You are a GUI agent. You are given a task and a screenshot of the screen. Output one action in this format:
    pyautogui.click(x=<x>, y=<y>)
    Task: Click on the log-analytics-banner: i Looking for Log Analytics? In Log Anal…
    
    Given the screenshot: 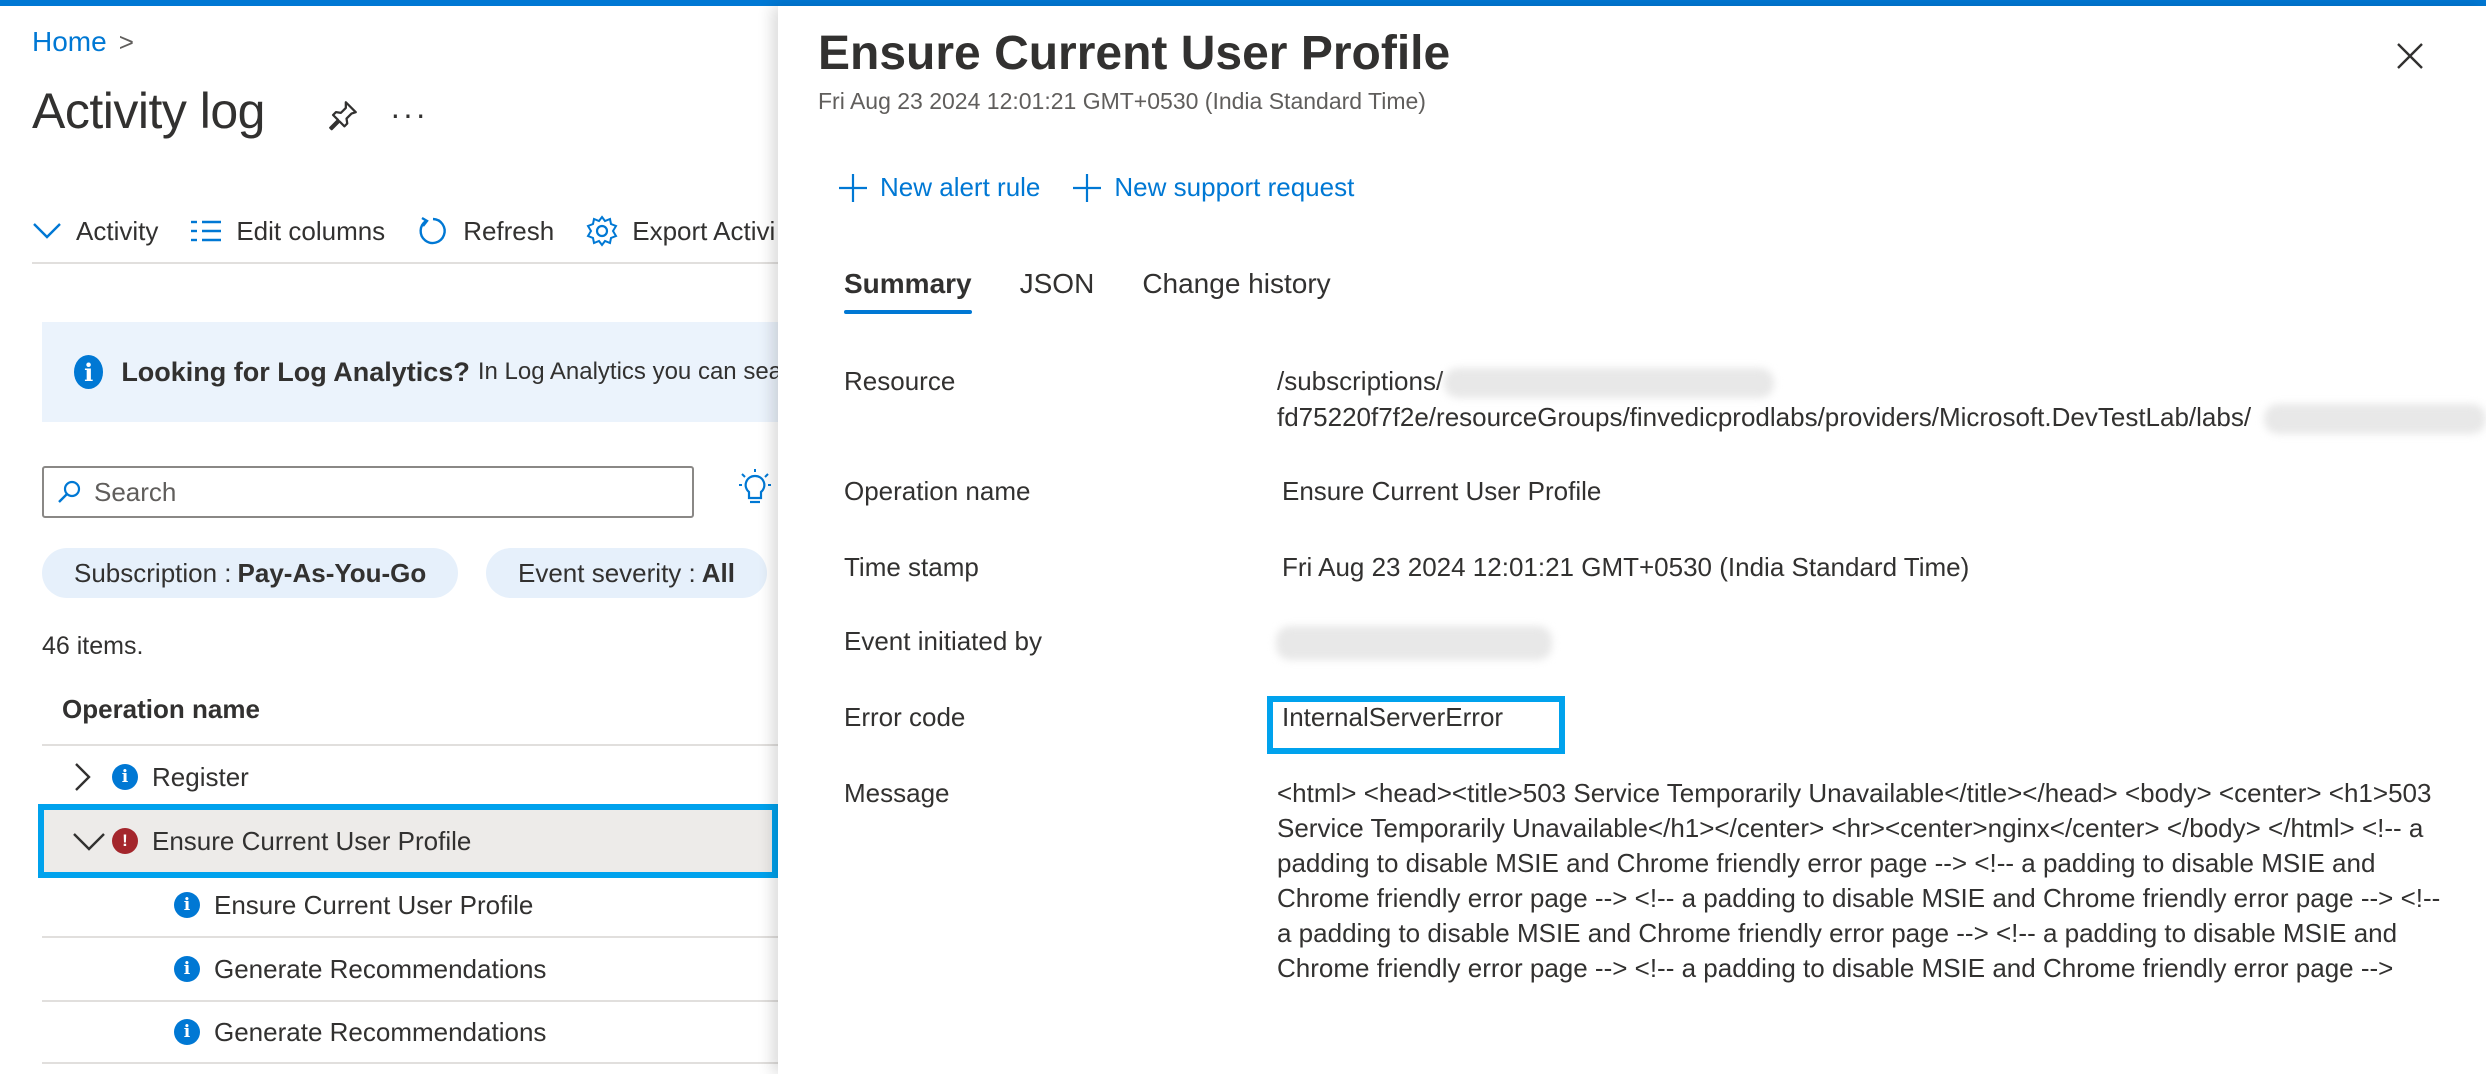 What is the action you would take?
    pyautogui.click(x=411, y=372)
    